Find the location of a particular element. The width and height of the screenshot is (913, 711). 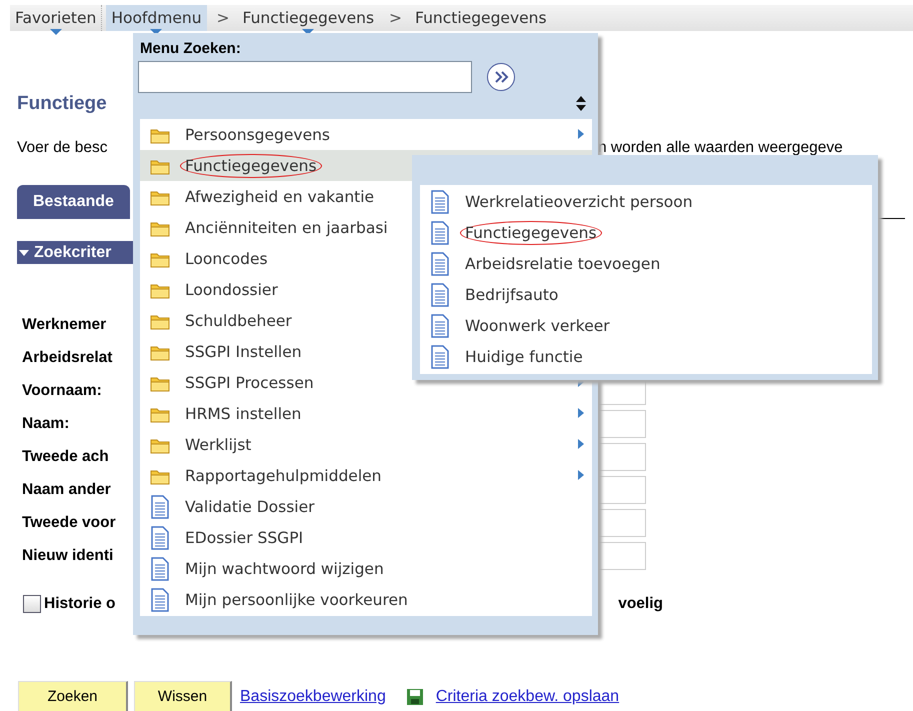

checkbox-label: voelig is located at coordinates (640, 604).